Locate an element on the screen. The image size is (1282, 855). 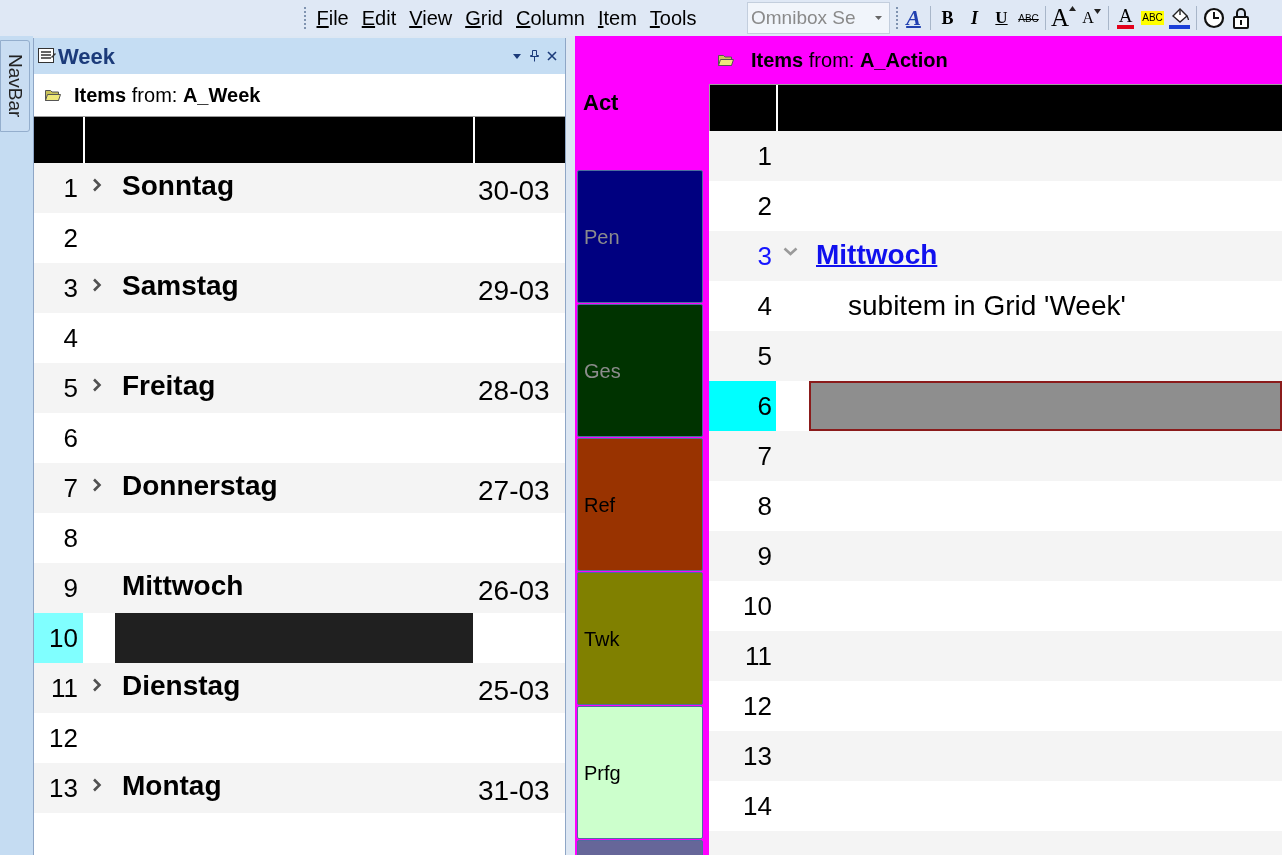
date-text: 31-03 is located at coordinates (514, 791).